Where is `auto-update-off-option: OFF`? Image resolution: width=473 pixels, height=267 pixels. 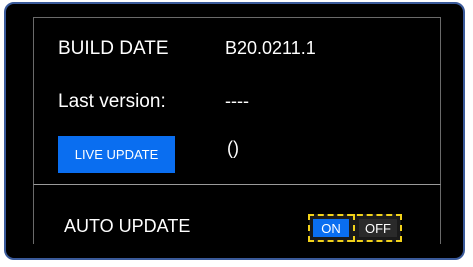
auto-update-off-option: OFF is located at coordinates (378, 228).